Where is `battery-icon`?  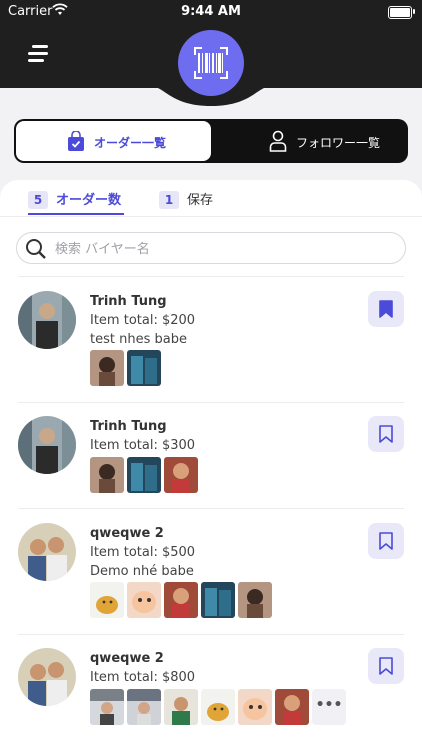 battery-icon is located at coordinates (400, 12).